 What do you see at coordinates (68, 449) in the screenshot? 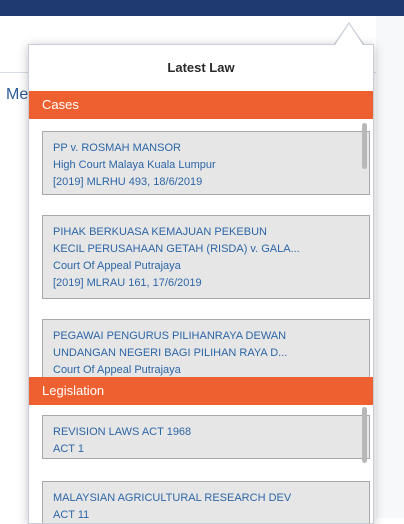
I see `legislation-act: ACT 1` at bounding box center [68, 449].